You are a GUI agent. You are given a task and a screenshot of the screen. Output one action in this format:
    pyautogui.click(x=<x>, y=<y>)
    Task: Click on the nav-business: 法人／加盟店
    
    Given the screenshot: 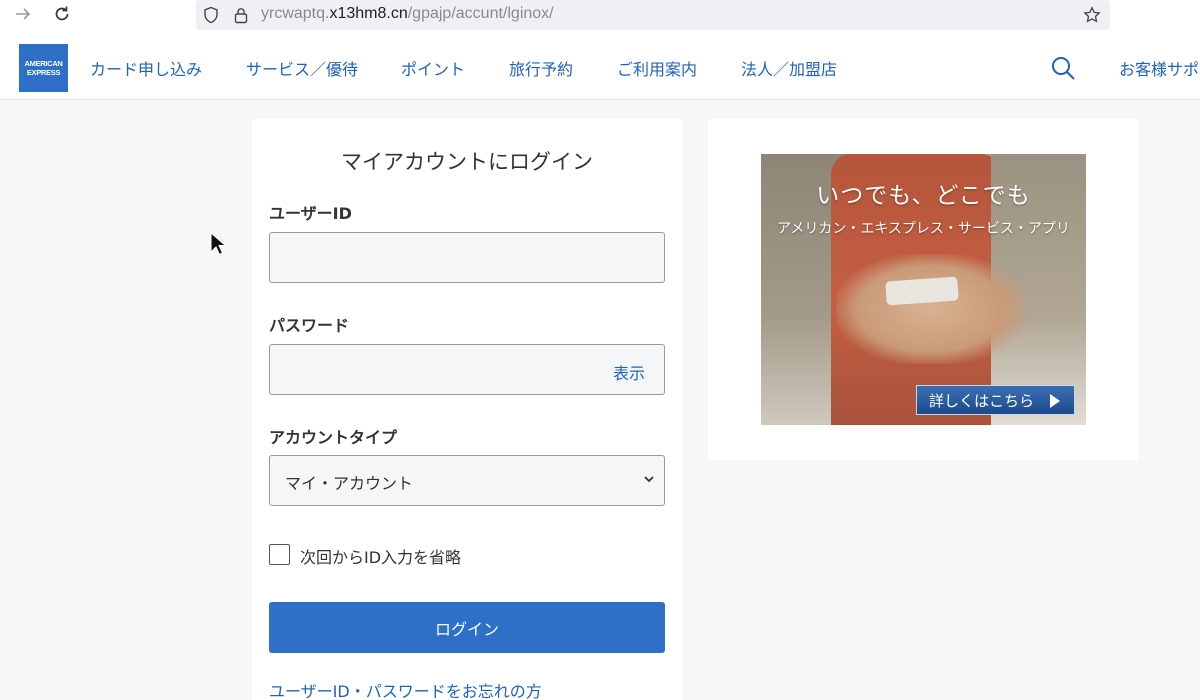 What is the action you would take?
    pyautogui.click(x=789, y=68)
    